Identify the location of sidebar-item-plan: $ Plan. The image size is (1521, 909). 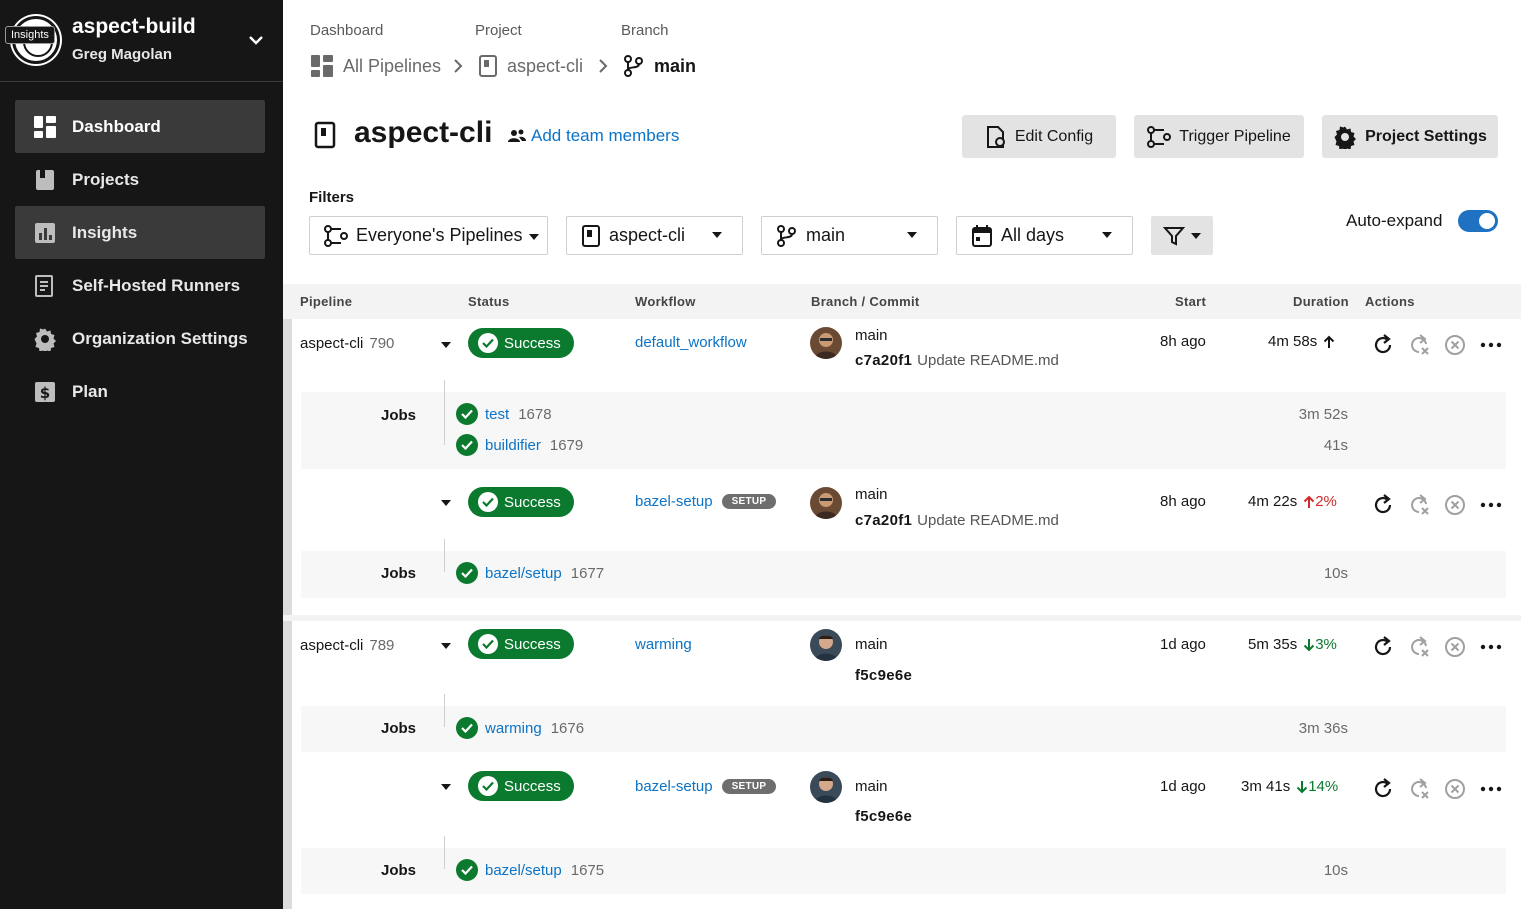
(140, 391).